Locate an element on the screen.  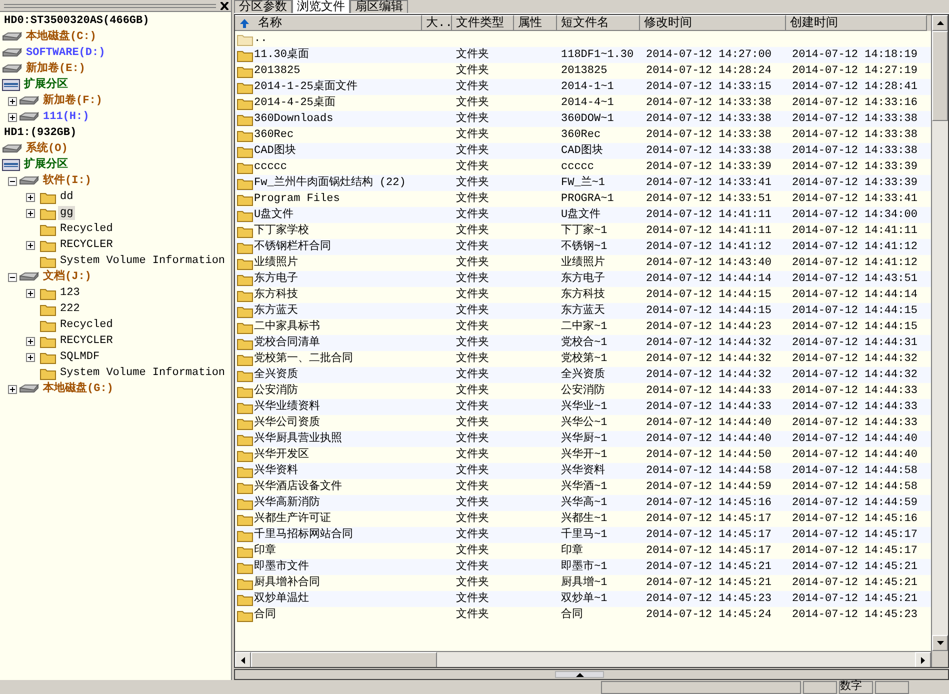
tree-item: 222 is located at coordinates (70, 309).